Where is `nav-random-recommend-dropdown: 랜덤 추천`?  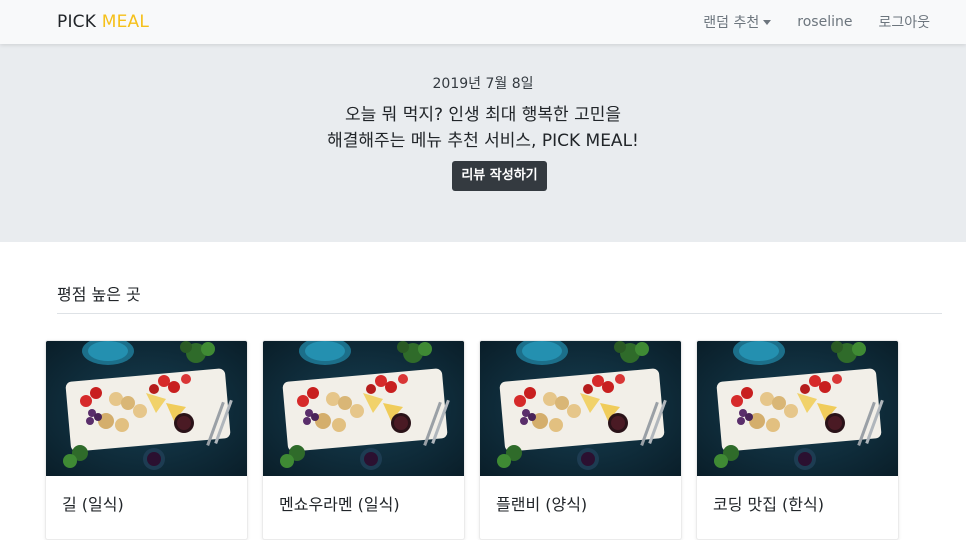 nav-random-recommend-dropdown: 랜덤 추천 is located at coordinates (737, 22).